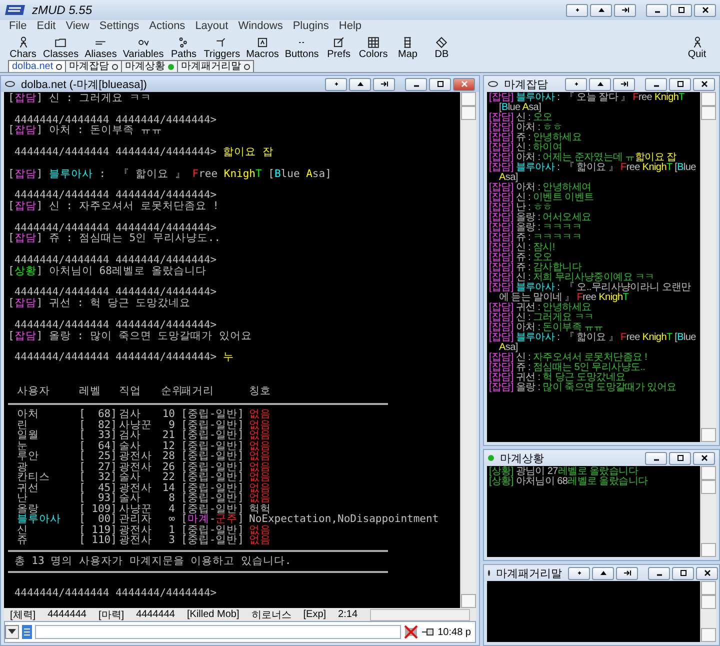  I want to click on window-title: 마계상황, so click(522, 459).